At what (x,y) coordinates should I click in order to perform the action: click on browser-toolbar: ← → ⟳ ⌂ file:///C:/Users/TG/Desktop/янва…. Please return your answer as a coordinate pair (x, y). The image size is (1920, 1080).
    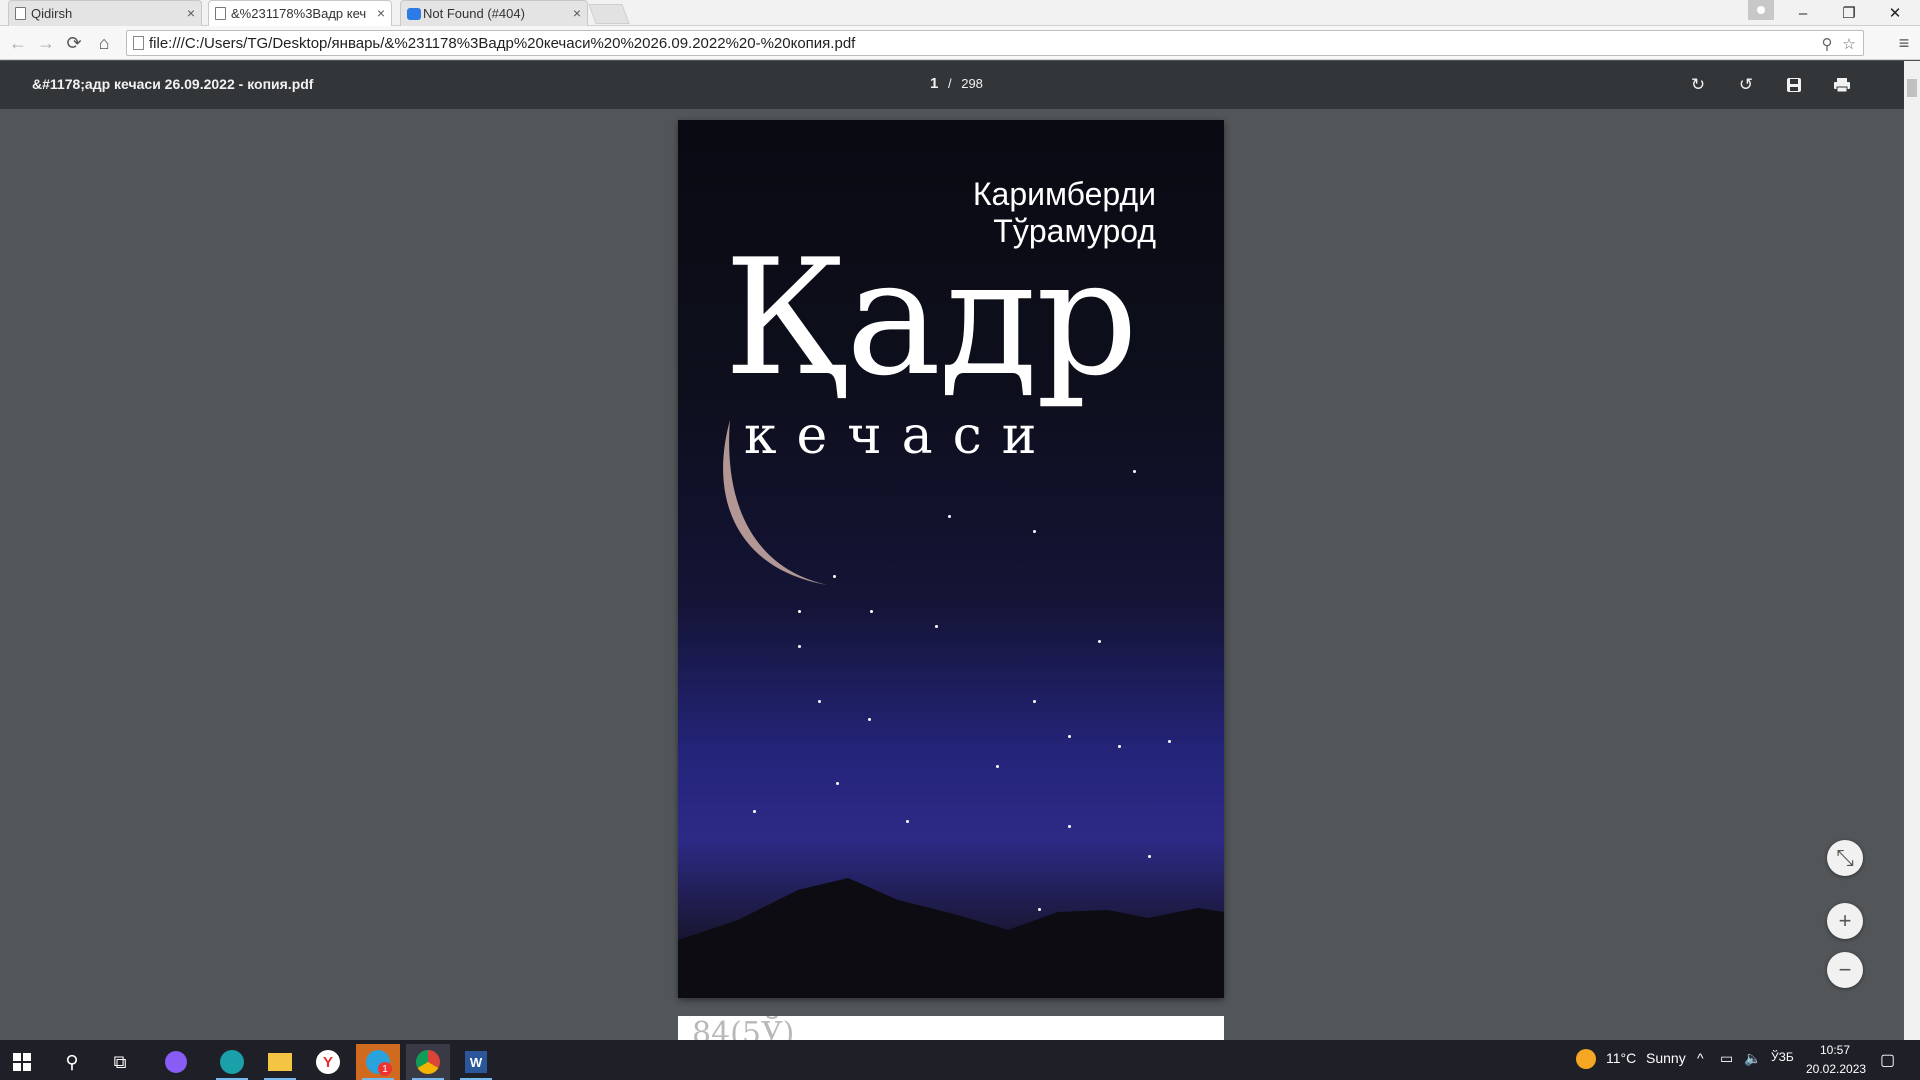
    Looking at the image, I should click on (960, 43).